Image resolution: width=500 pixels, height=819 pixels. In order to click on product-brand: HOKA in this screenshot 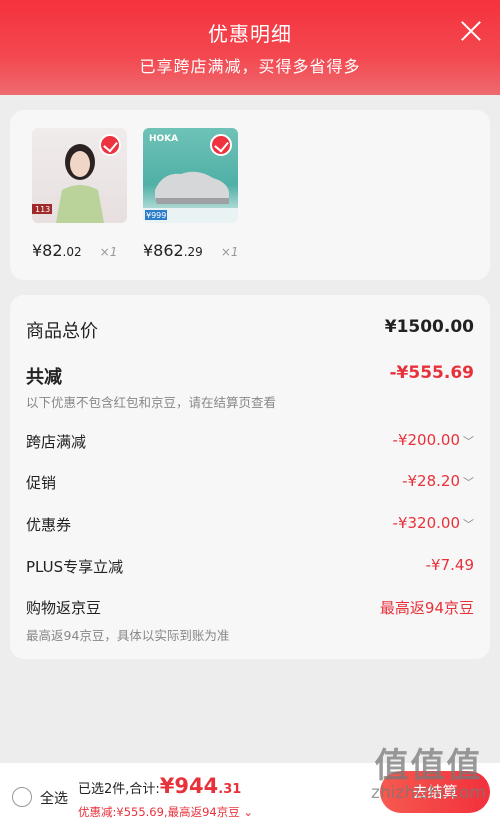, I will do `click(164, 139)`.